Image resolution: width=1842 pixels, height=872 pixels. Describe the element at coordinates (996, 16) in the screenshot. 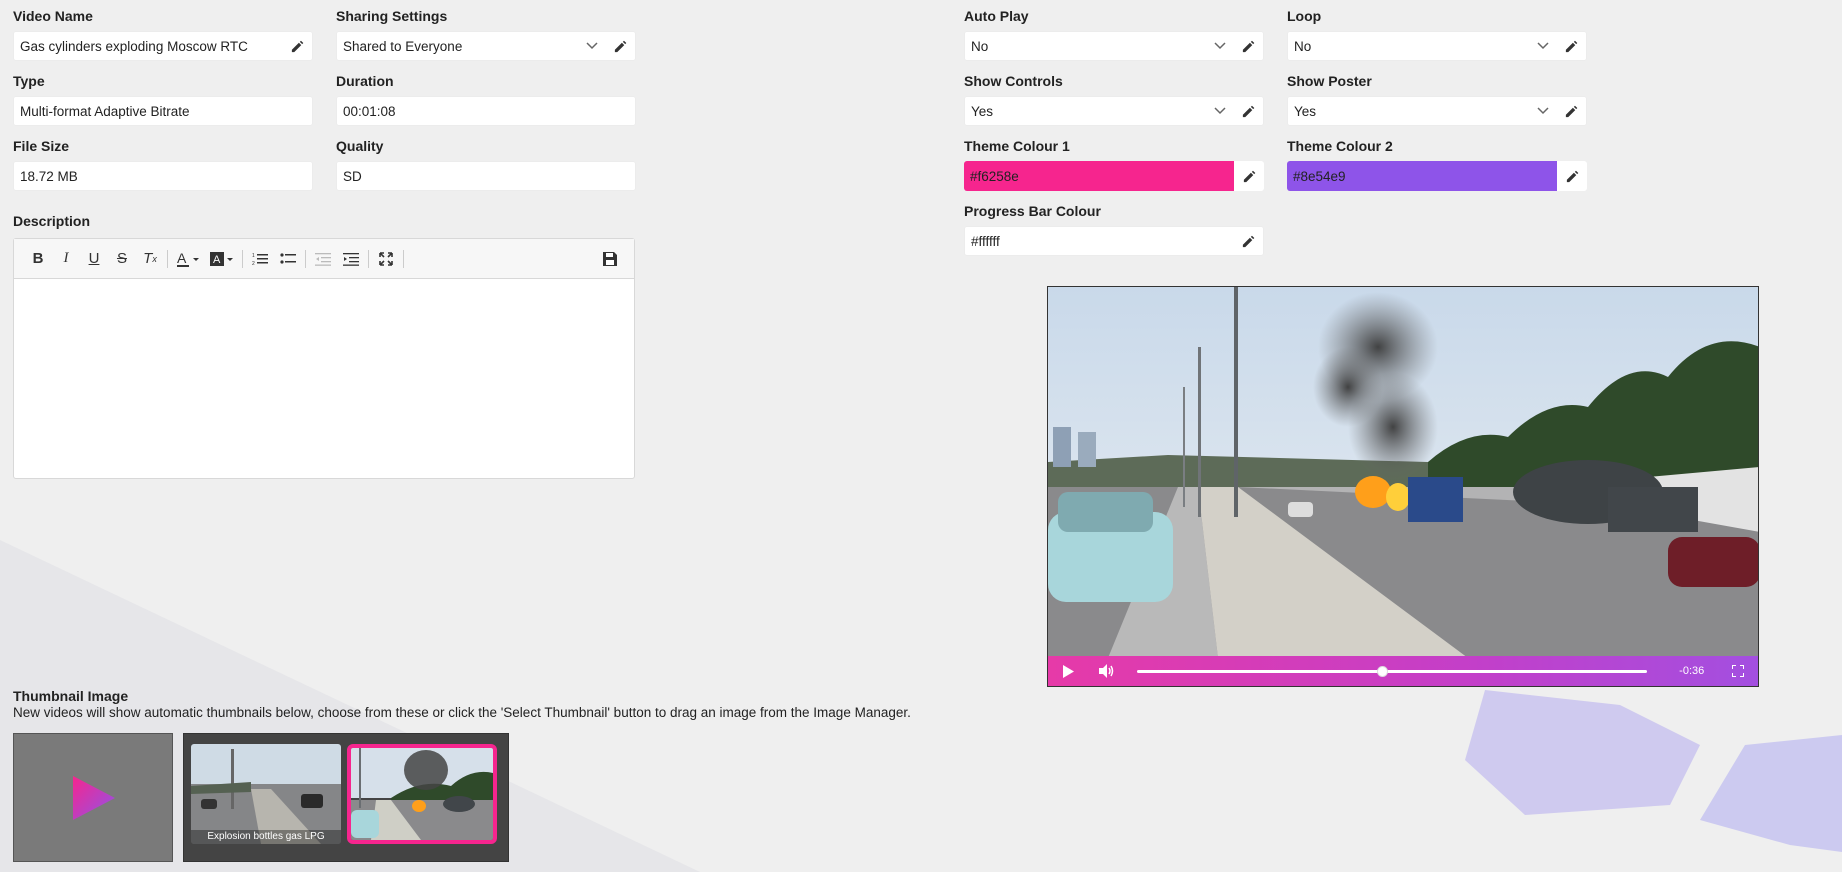

I see `auto-play-label: Auto Play` at that location.